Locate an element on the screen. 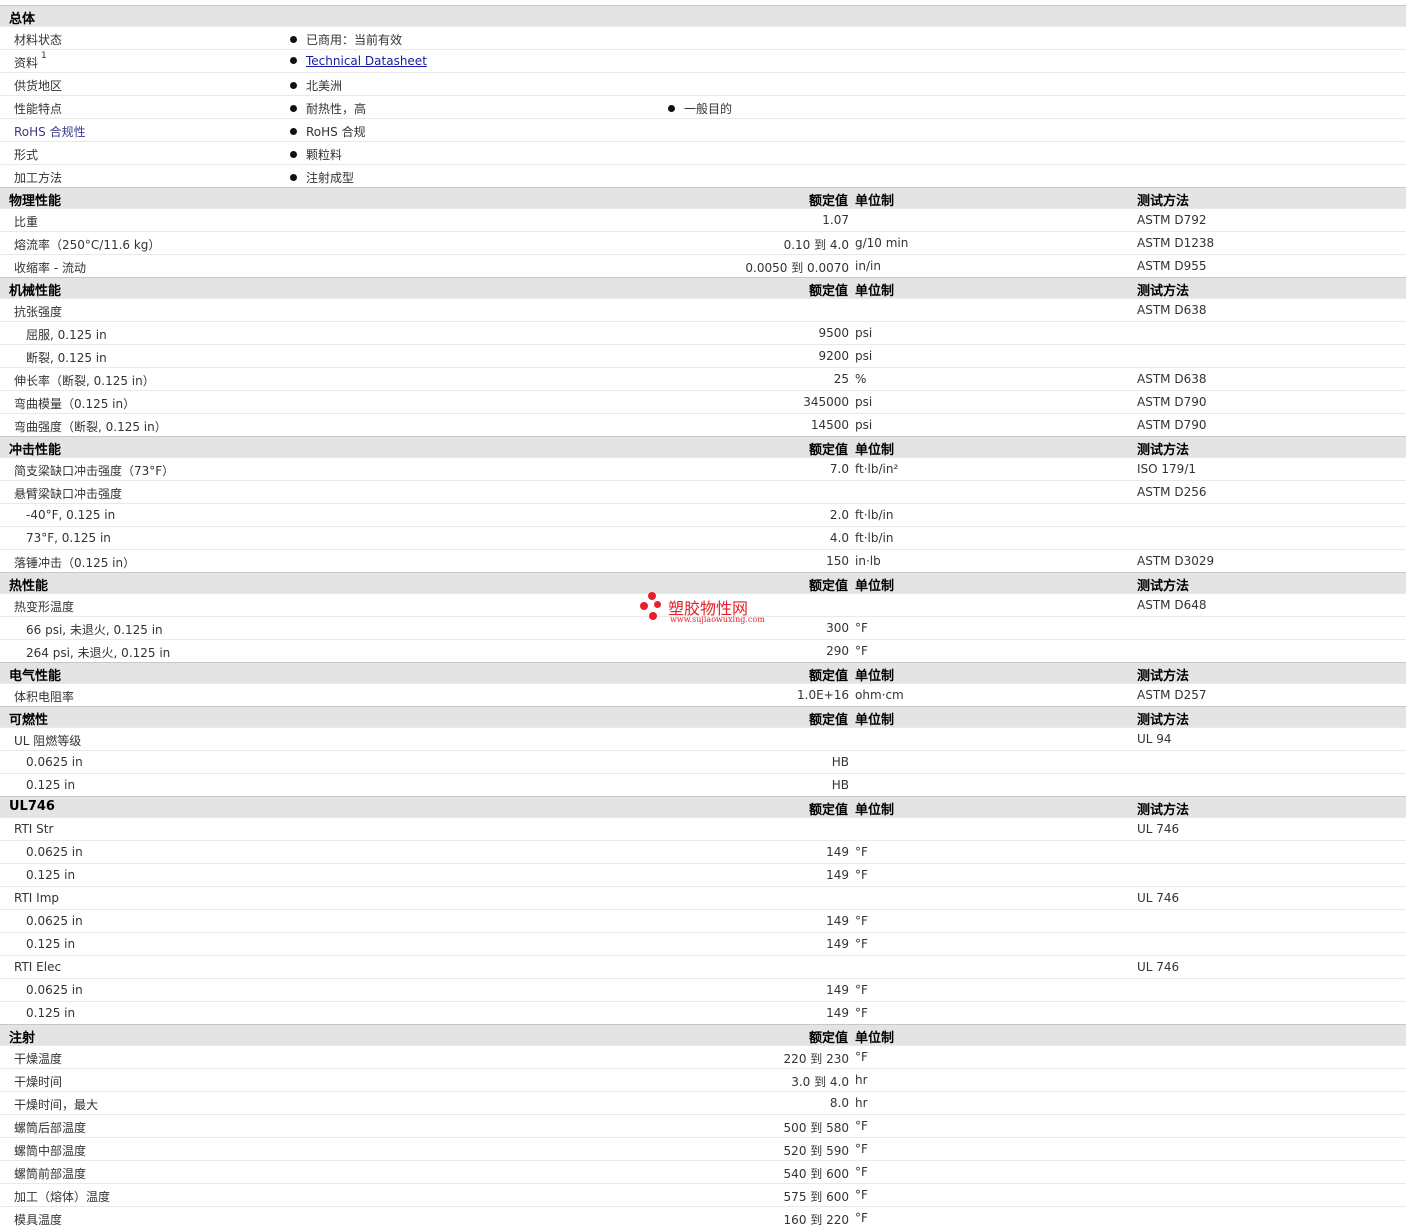 Image resolution: width=1406 pixels, height=1229 pixels. section-header: 电气性能 额定值 单位制 测试方法 is located at coordinates (703, 673).